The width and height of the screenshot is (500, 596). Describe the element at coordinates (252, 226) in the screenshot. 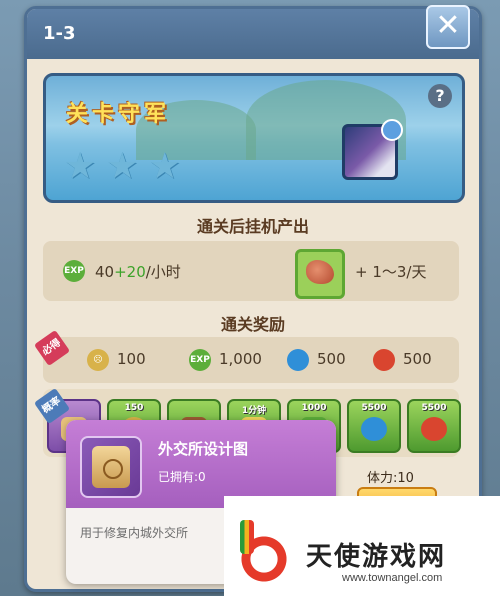

I see `idle-heading: 通关后挂机产出` at that location.